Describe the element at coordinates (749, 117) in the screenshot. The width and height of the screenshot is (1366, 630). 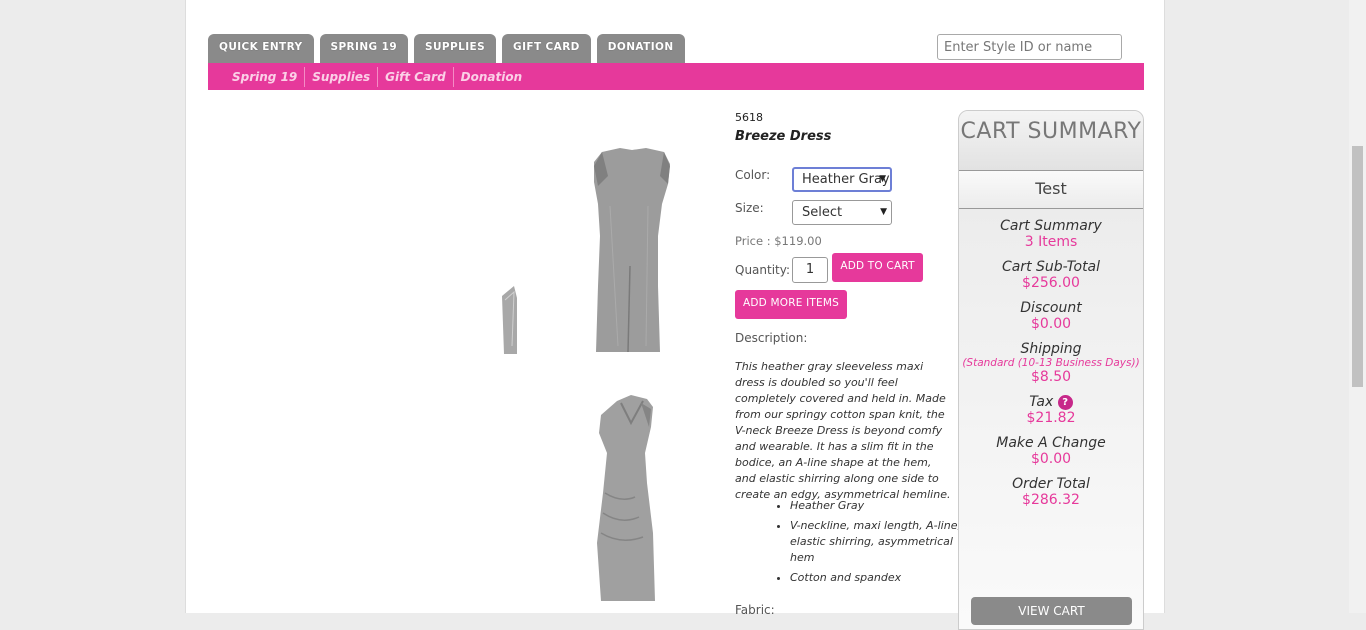
I see `style-id: 5618` at that location.